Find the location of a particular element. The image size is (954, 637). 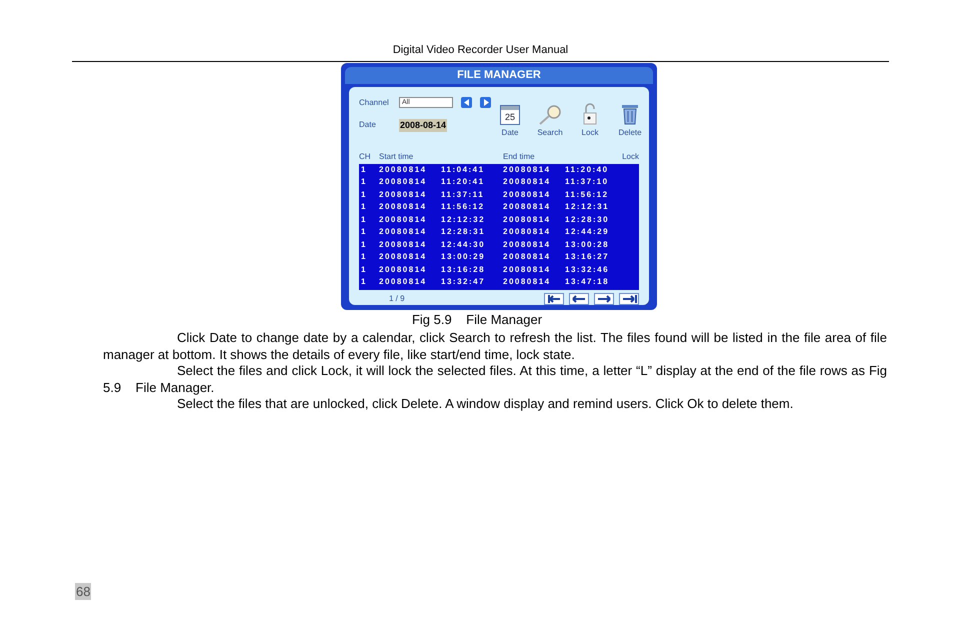

padlock-icon is located at coordinates (590, 113).